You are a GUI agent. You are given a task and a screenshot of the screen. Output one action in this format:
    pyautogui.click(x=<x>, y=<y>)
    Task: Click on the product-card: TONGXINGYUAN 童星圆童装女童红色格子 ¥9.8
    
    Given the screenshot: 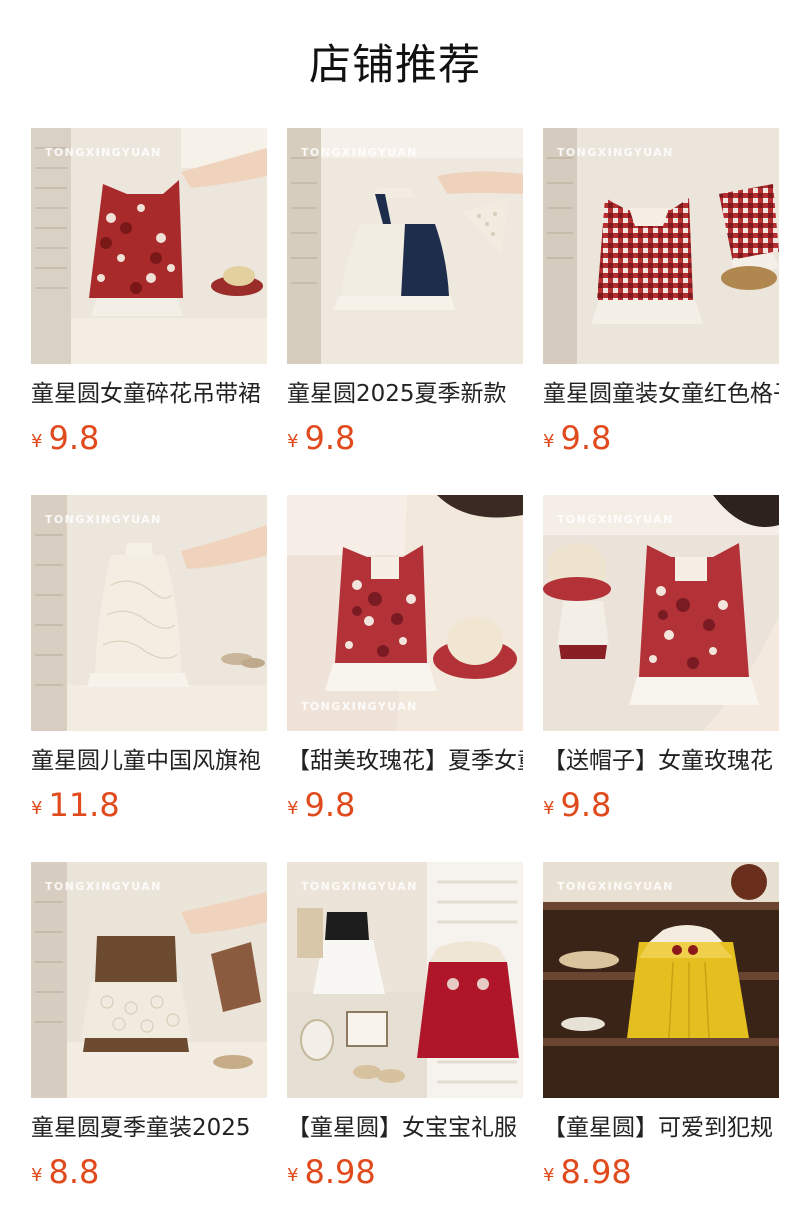 What is the action you would take?
    pyautogui.click(x=661, y=311)
    